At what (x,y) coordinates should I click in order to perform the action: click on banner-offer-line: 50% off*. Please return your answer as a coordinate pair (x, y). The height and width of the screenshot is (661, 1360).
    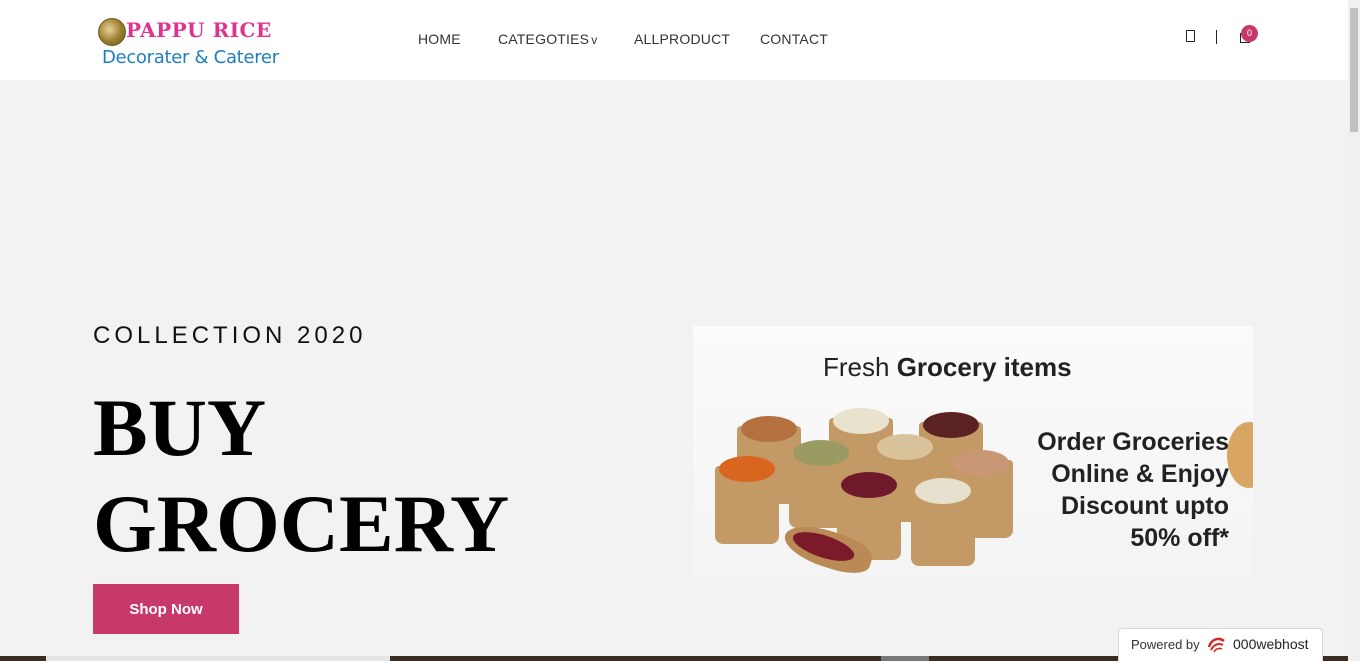
    Looking at the image, I should click on (1179, 538).